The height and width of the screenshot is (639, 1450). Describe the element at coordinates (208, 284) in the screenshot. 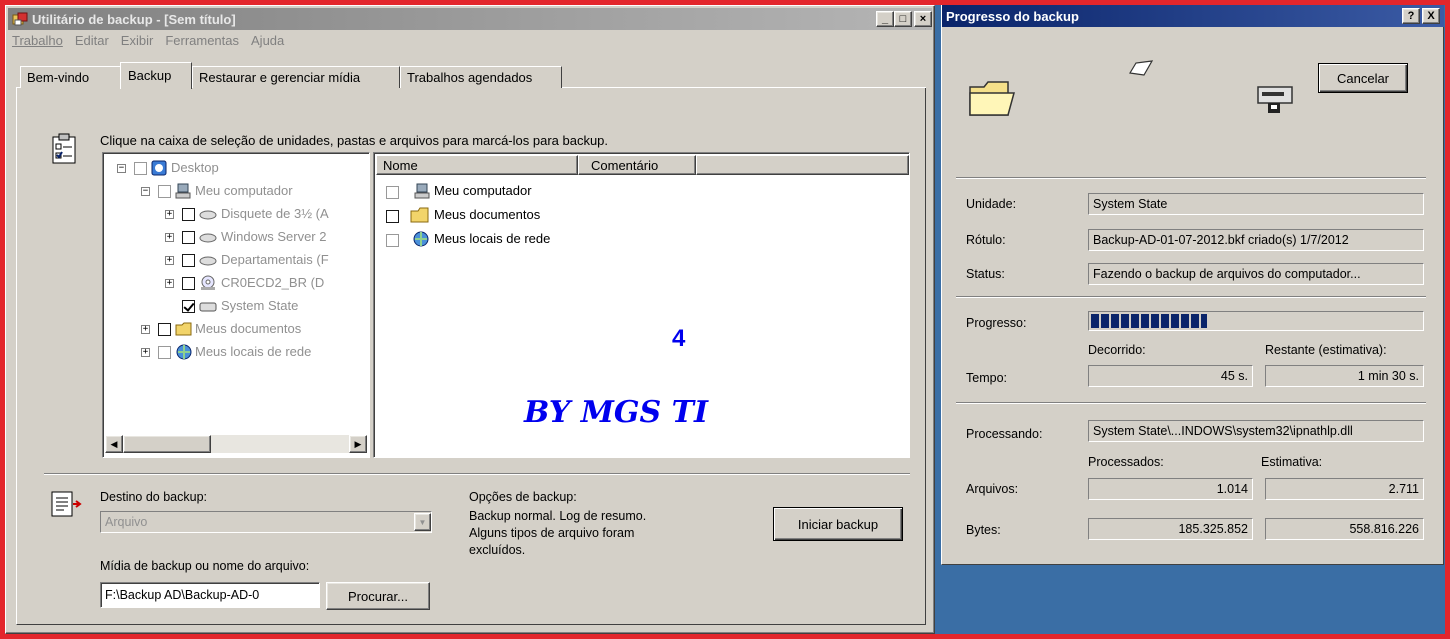

I see `cd-drive-icon` at that location.